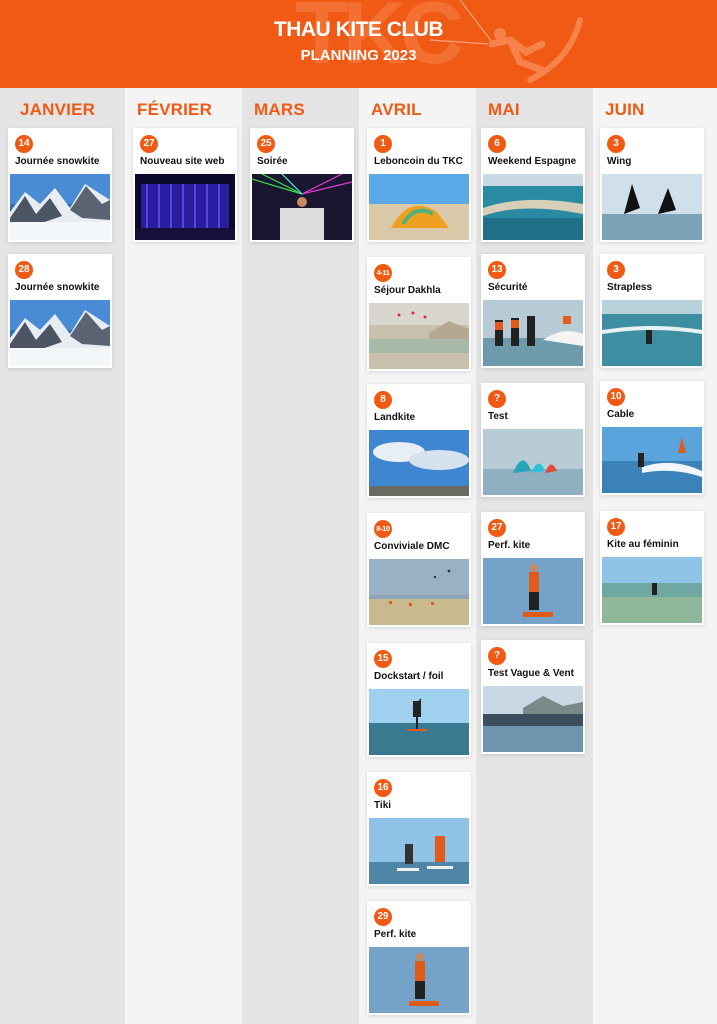  Describe the element at coordinates (533, 333) in the screenshot. I see `group-water-photo` at that location.